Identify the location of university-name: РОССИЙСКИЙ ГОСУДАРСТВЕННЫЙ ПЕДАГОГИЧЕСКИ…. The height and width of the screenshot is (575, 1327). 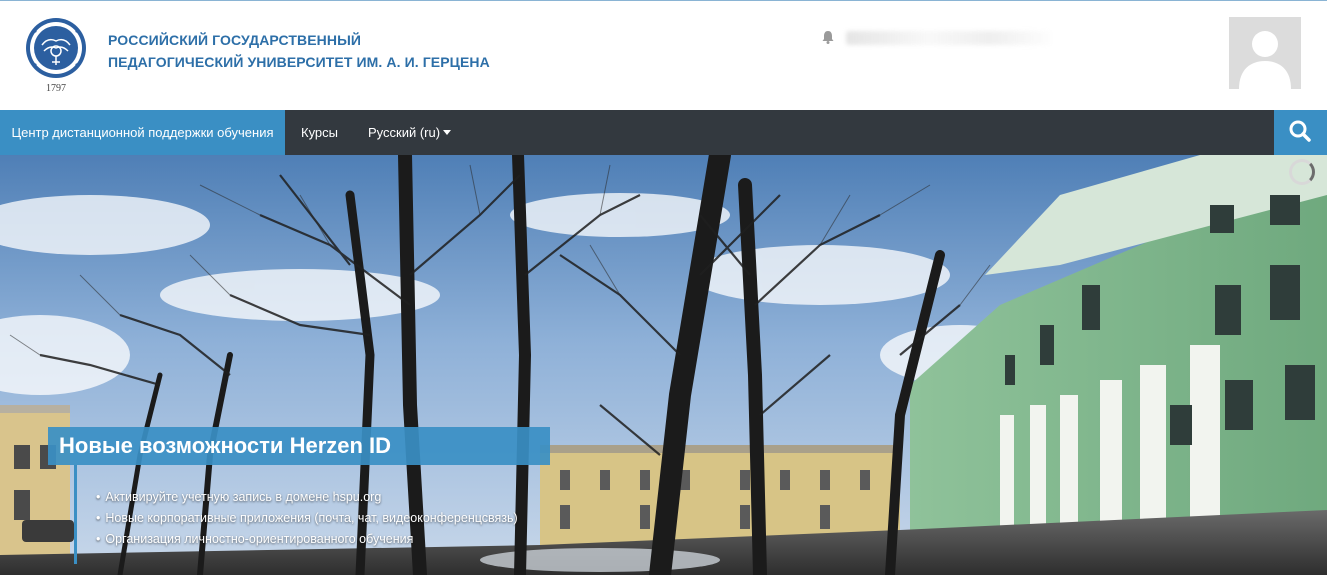
(299, 51).